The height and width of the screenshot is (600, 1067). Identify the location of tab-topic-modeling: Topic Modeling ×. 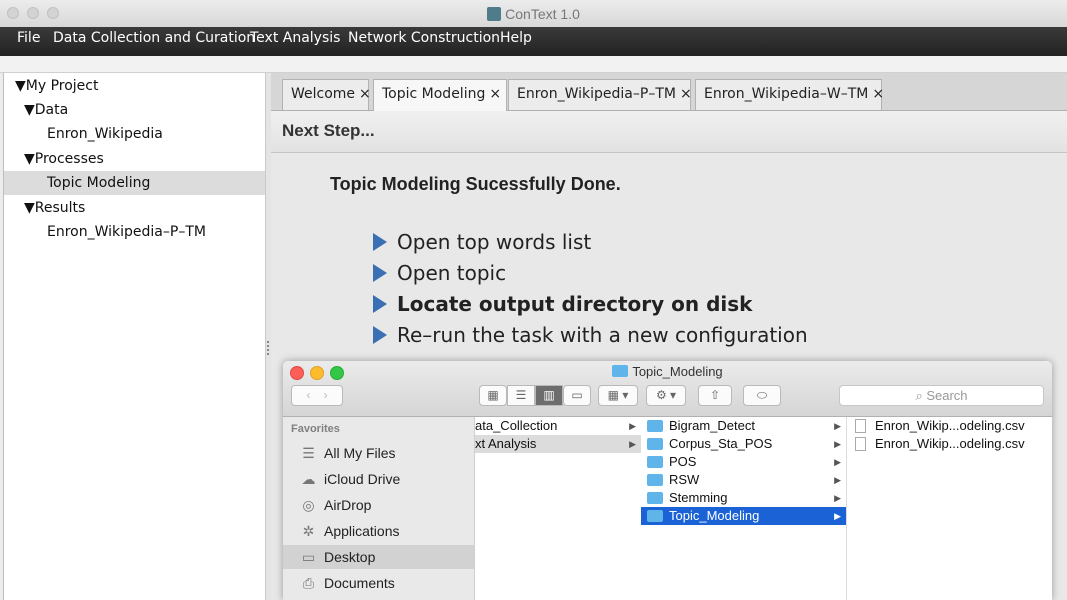
(440, 95).